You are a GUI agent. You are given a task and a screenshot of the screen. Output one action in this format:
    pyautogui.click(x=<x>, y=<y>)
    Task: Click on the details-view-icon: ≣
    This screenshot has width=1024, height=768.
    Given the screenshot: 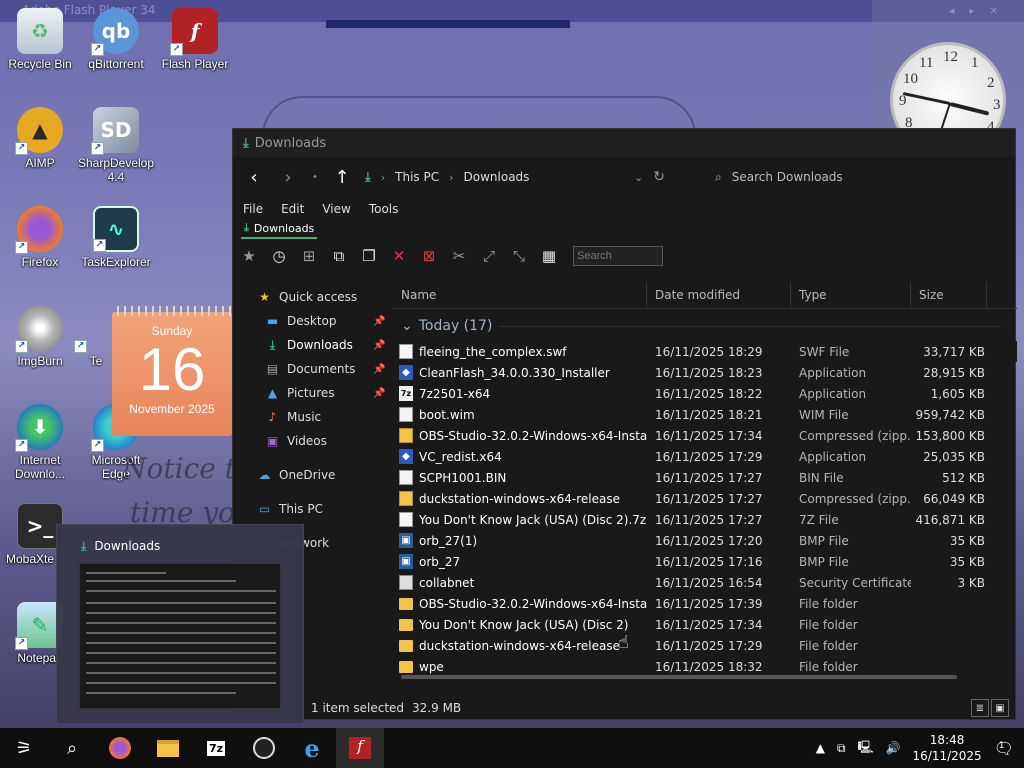 What is the action you would take?
    pyautogui.click(x=980, y=708)
    